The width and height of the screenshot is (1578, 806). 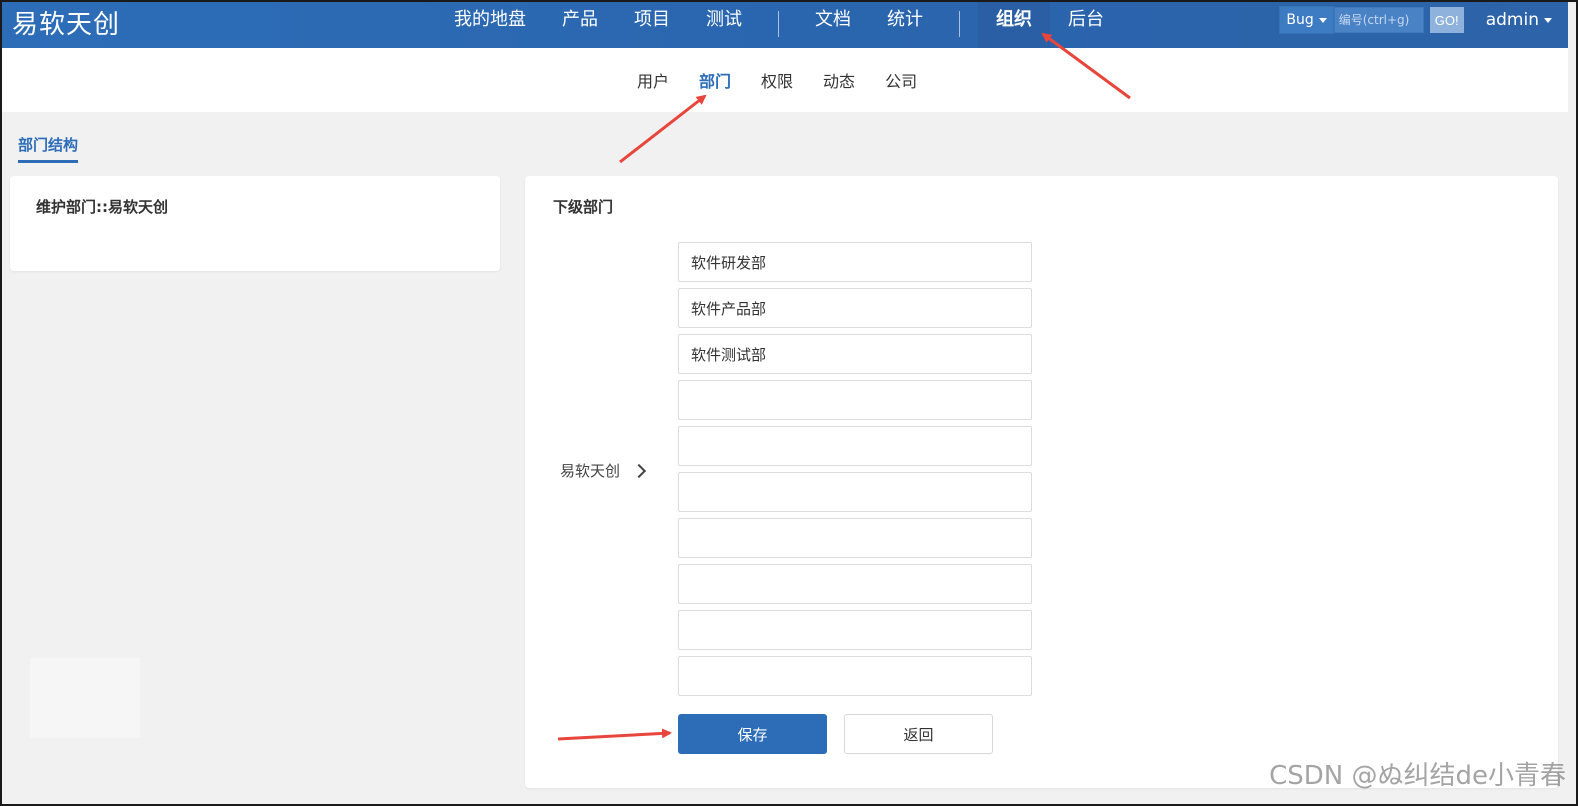 I want to click on search-type-select: Bug, so click(x=1306, y=20).